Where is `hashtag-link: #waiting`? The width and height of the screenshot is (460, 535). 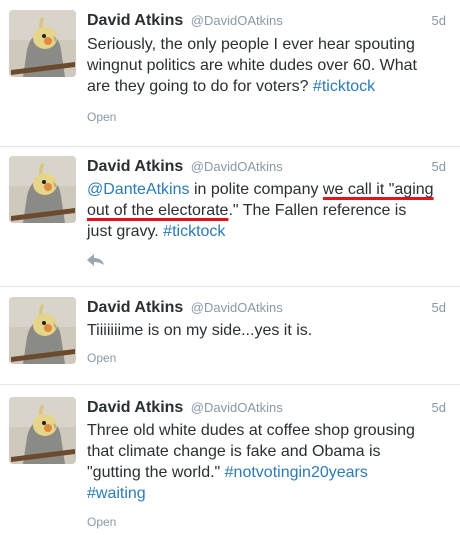 hashtag-link: #waiting is located at coordinates (116, 493).